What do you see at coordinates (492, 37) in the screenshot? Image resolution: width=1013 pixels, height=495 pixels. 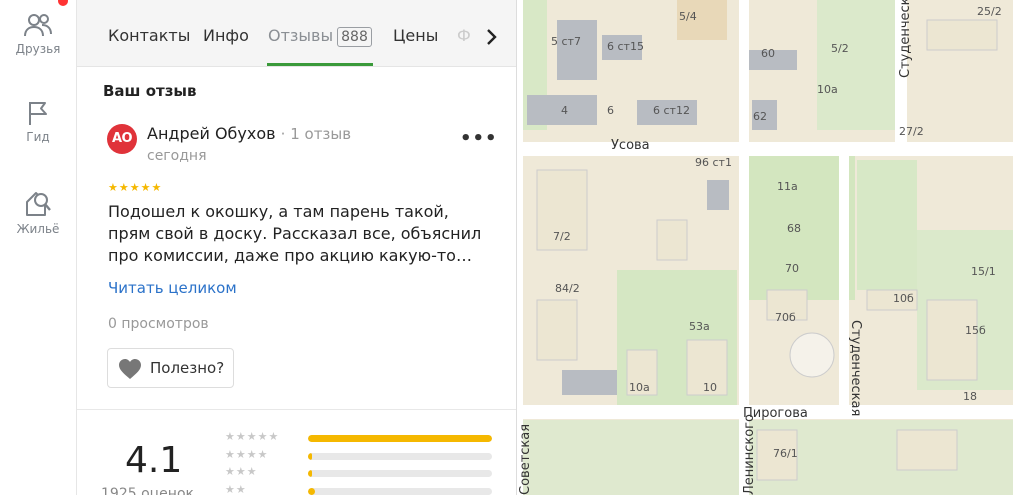 I see `chevron-right-icon` at bounding box center [492, 37].